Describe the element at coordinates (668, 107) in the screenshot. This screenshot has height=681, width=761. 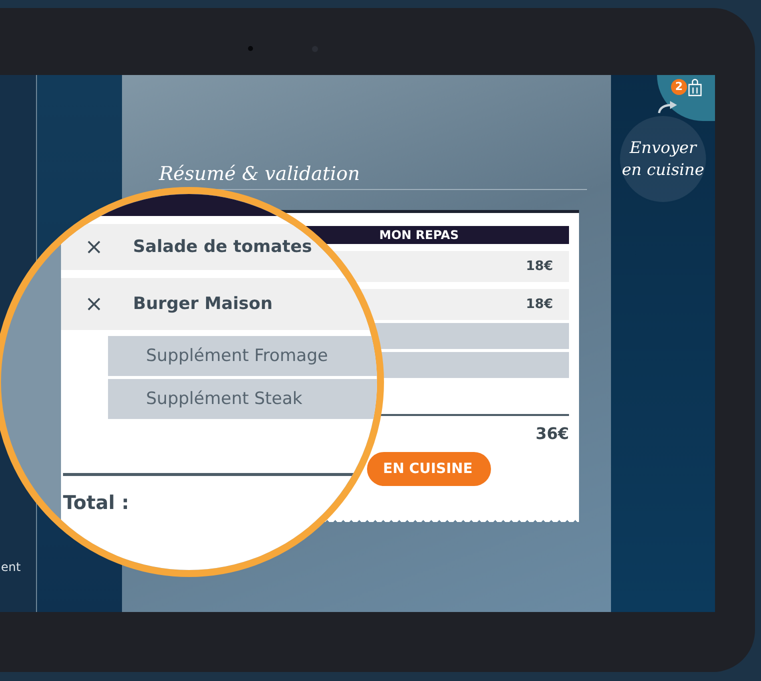
I see `forward-arrow-icon` at that location.